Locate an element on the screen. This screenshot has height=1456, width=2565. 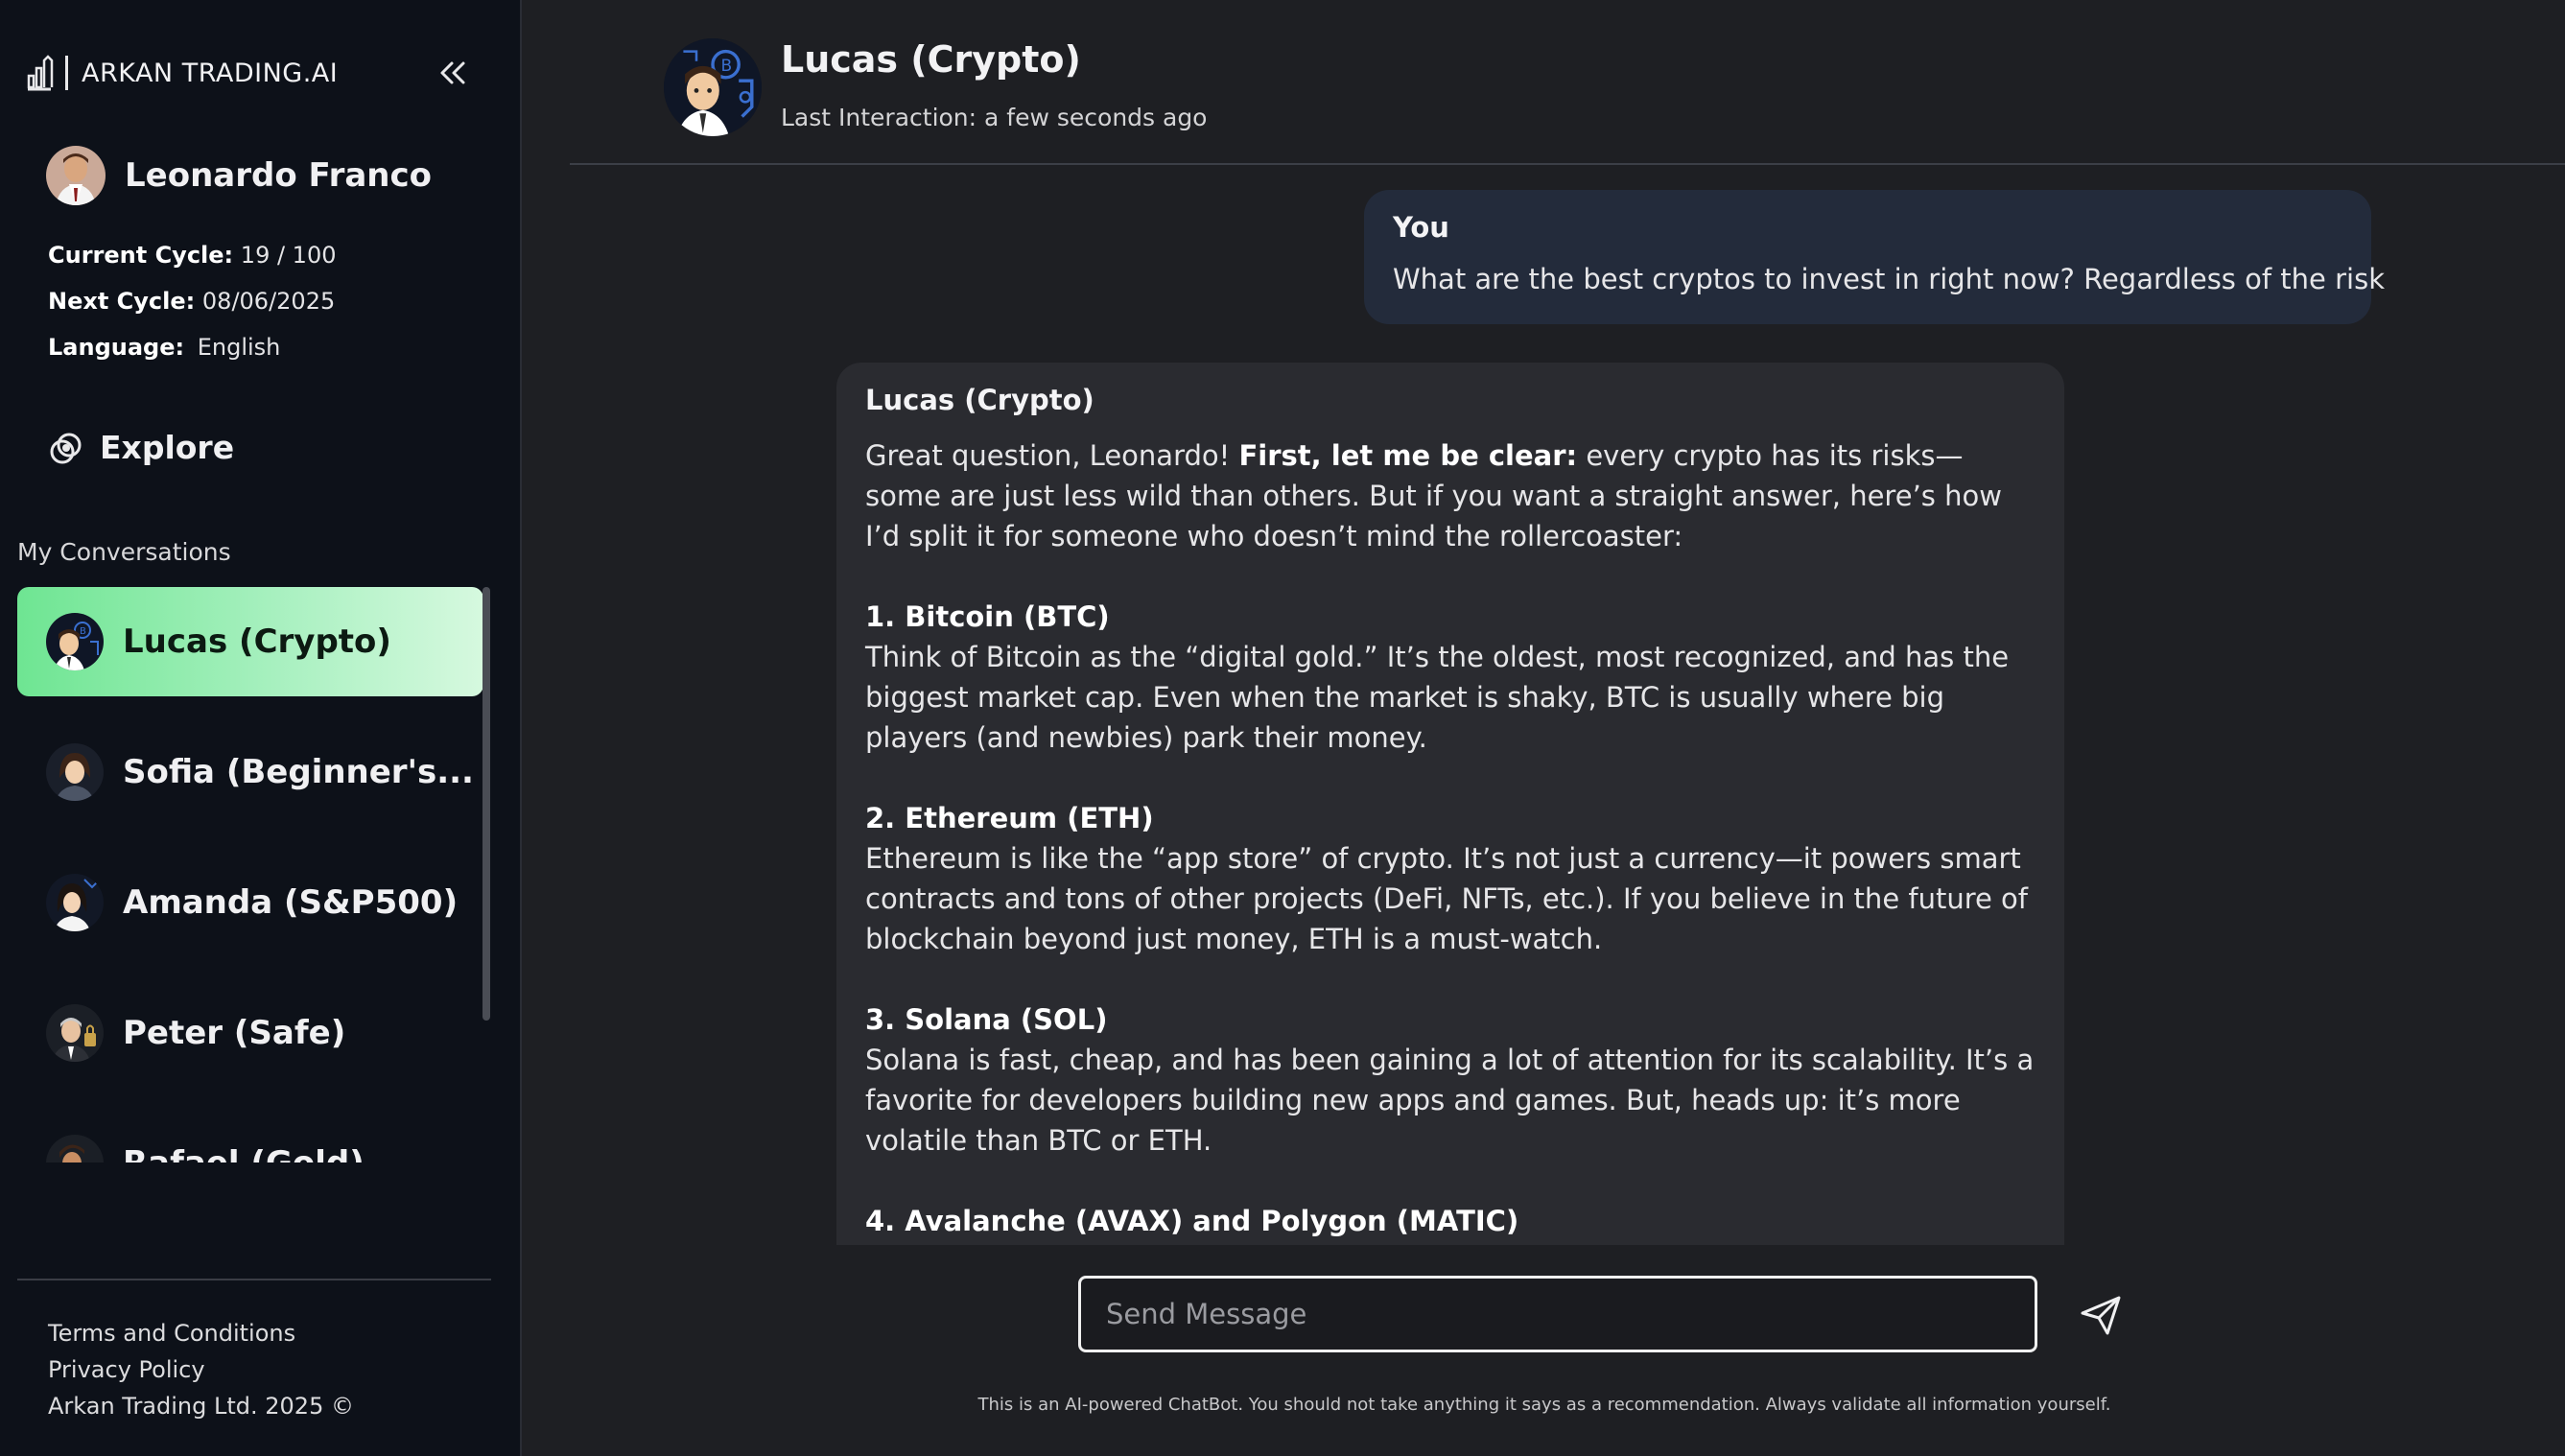
message-heading: 3. Solana (SOL) is located at coordinates (1450, 1020).